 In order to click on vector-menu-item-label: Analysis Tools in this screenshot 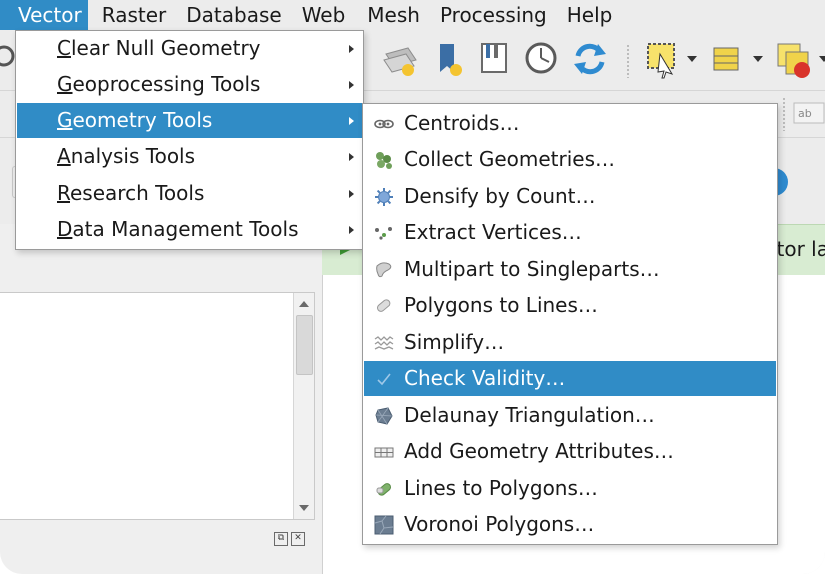, I will do `click(126, 156)`.